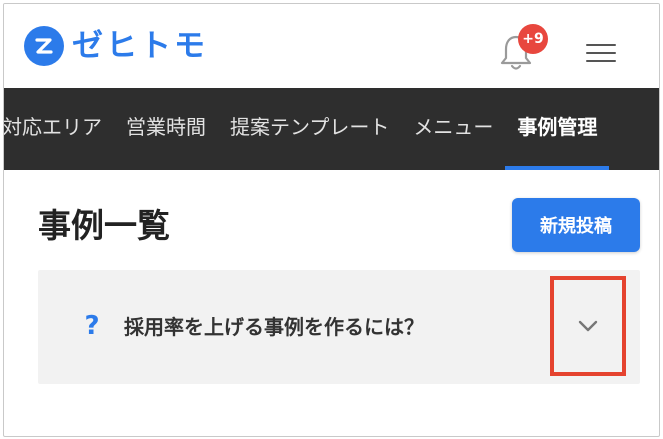  What do you see at coordinates (59, 129) in the screenshot?
I see `nav-item-area: 対応エリア` at bounding box center [59, 129].